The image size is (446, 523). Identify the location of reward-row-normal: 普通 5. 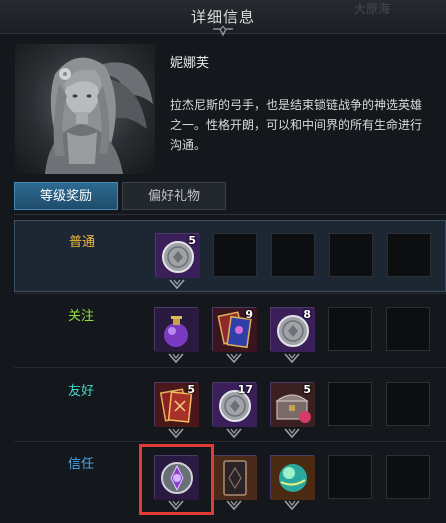
(230, 256).